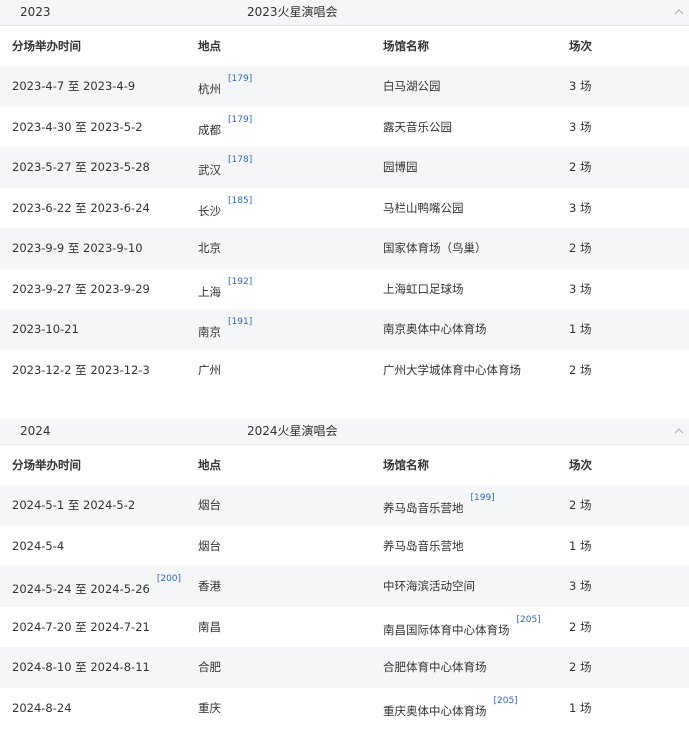  I want to click on date-cell: 2024-5-24 至 2024-5-26 [200], so click(96, 587).